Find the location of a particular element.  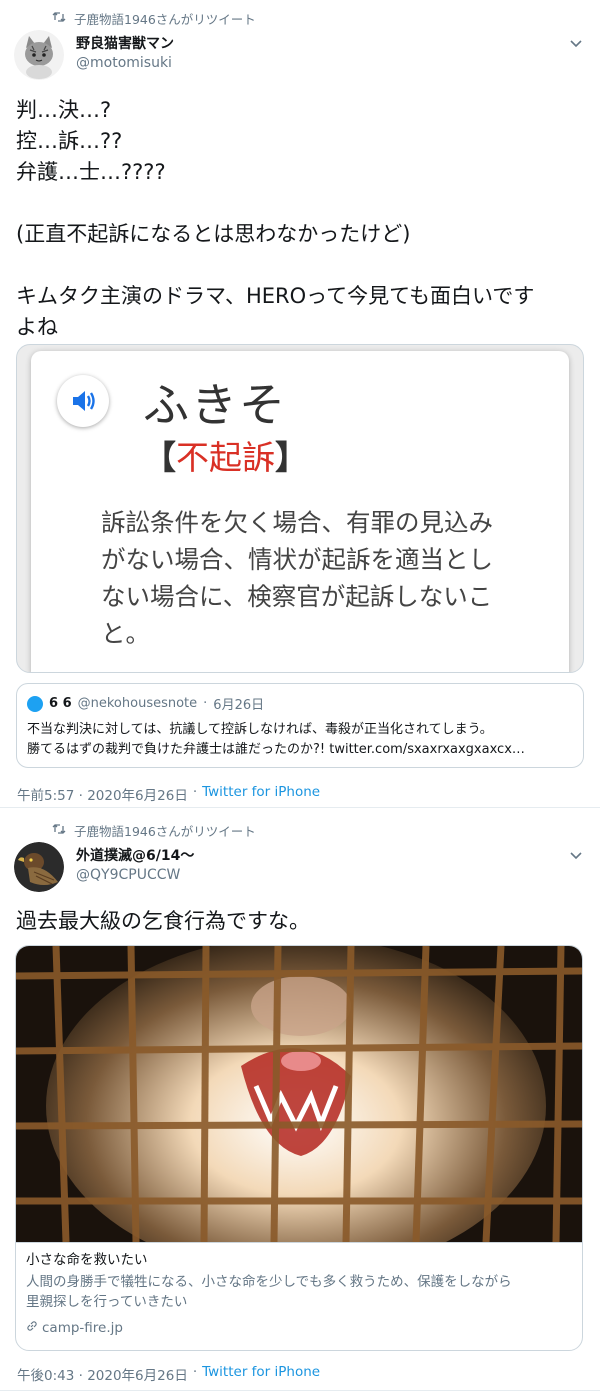

link-card-title: 小さな命を救いたい is located at coordinates (87, 1260).